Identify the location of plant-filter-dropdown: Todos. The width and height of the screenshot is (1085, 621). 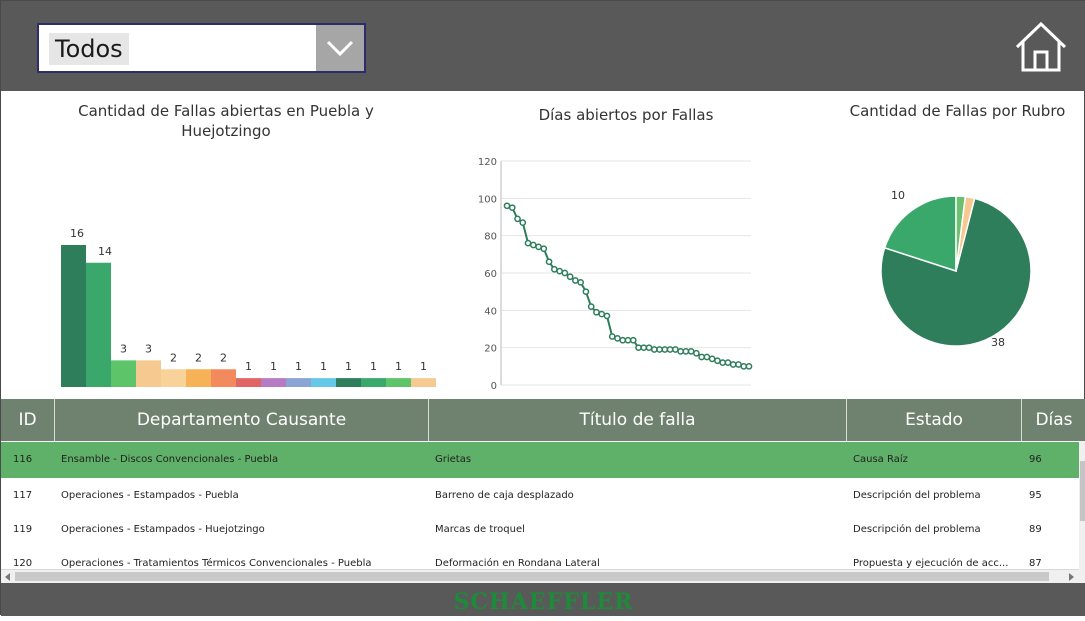
(201, 48).